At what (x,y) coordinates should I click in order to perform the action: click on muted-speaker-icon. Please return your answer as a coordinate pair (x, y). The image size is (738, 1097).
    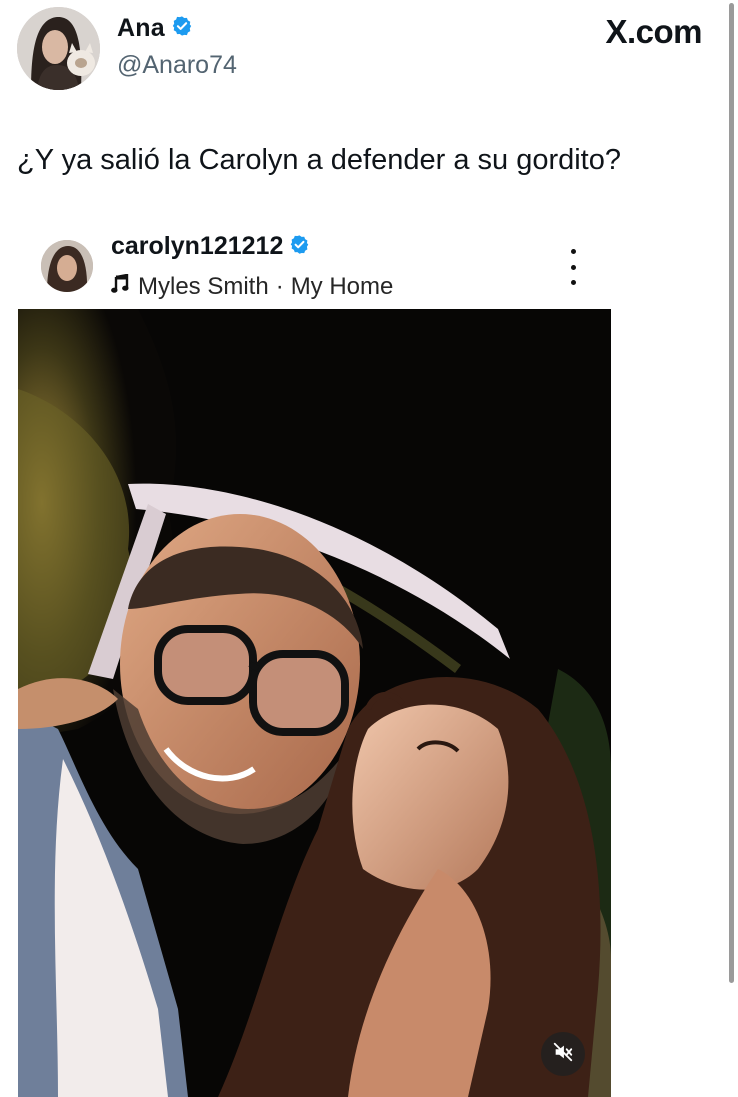
    Looking at the image, I should click on (563, 1054).